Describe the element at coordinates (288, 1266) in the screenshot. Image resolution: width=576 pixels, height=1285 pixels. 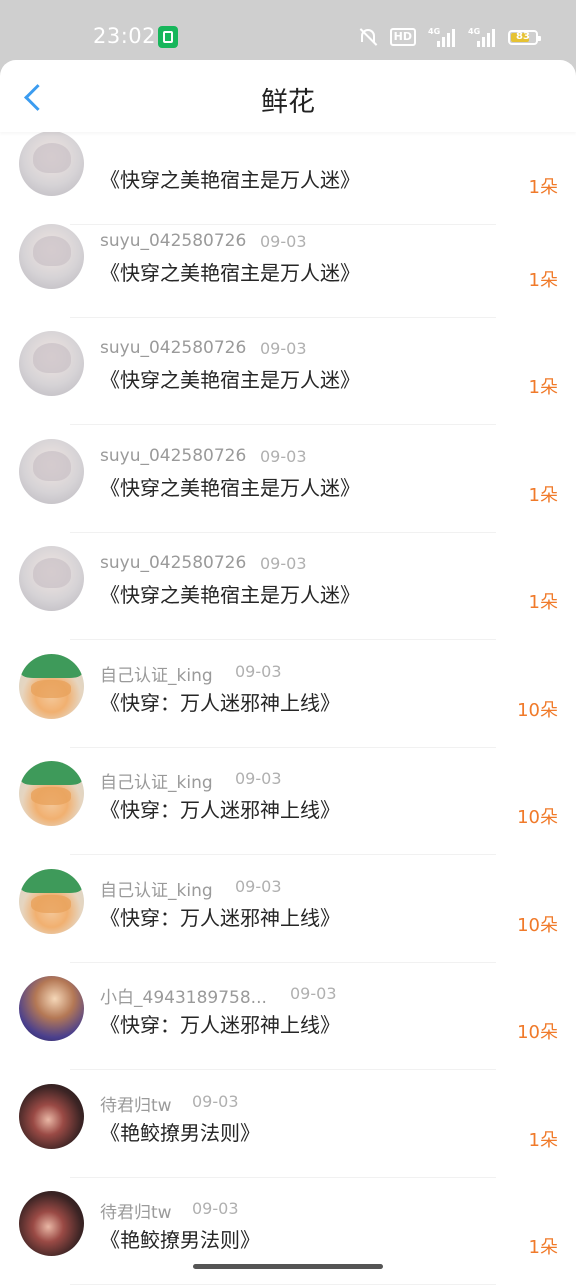
I see `home-indicator` at that location.